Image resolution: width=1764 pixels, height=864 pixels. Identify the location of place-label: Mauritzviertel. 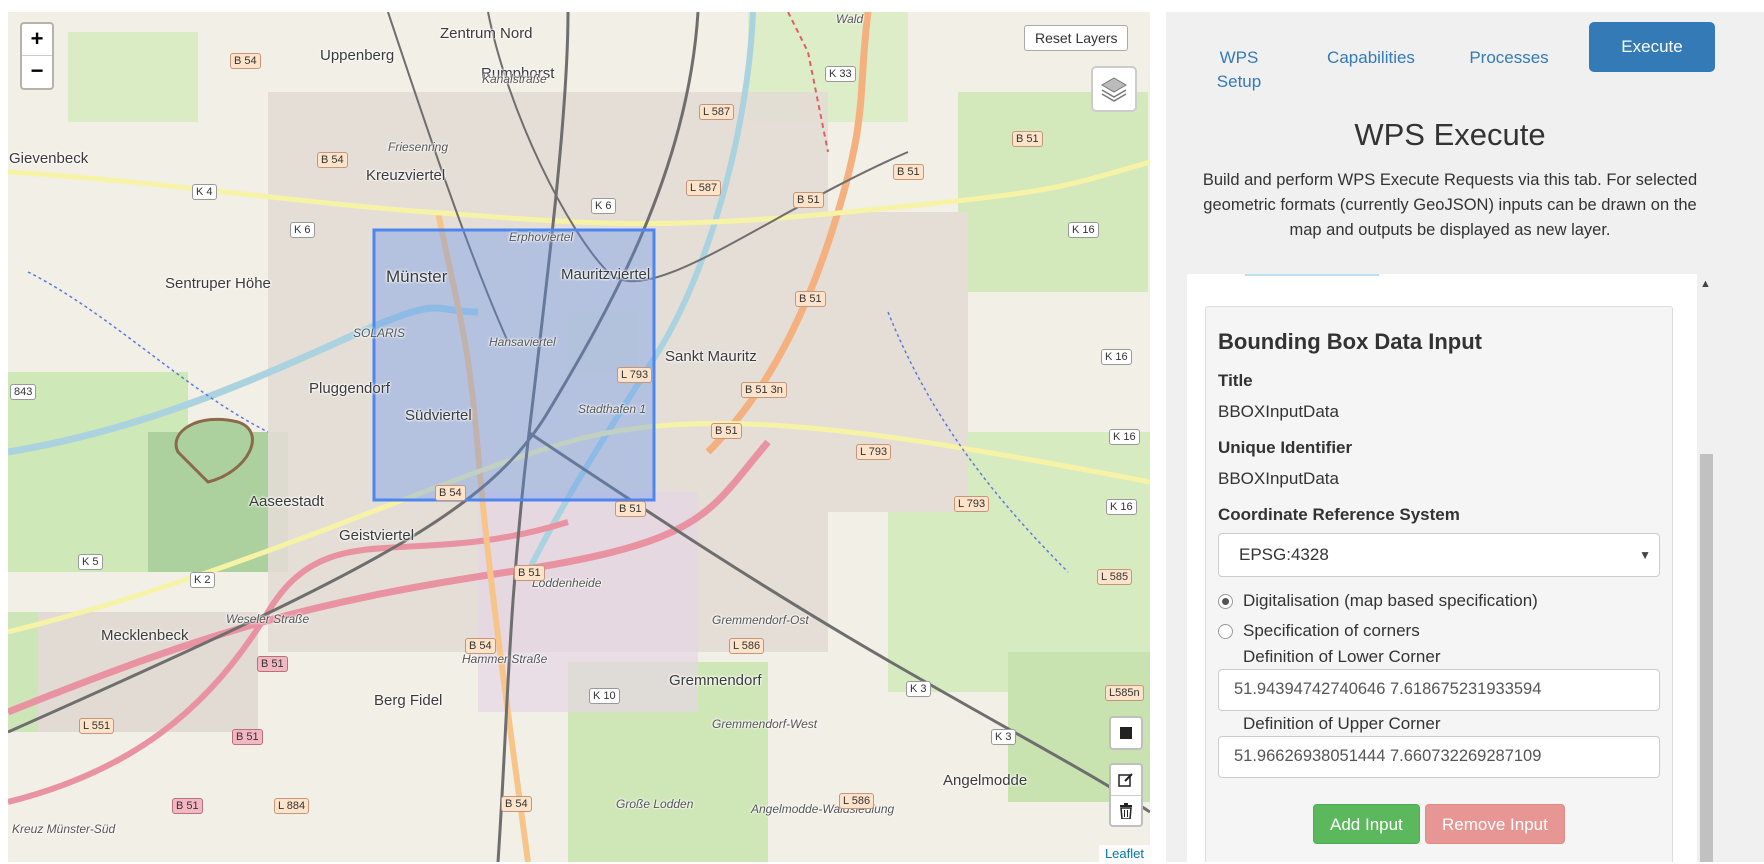
(606, 274).